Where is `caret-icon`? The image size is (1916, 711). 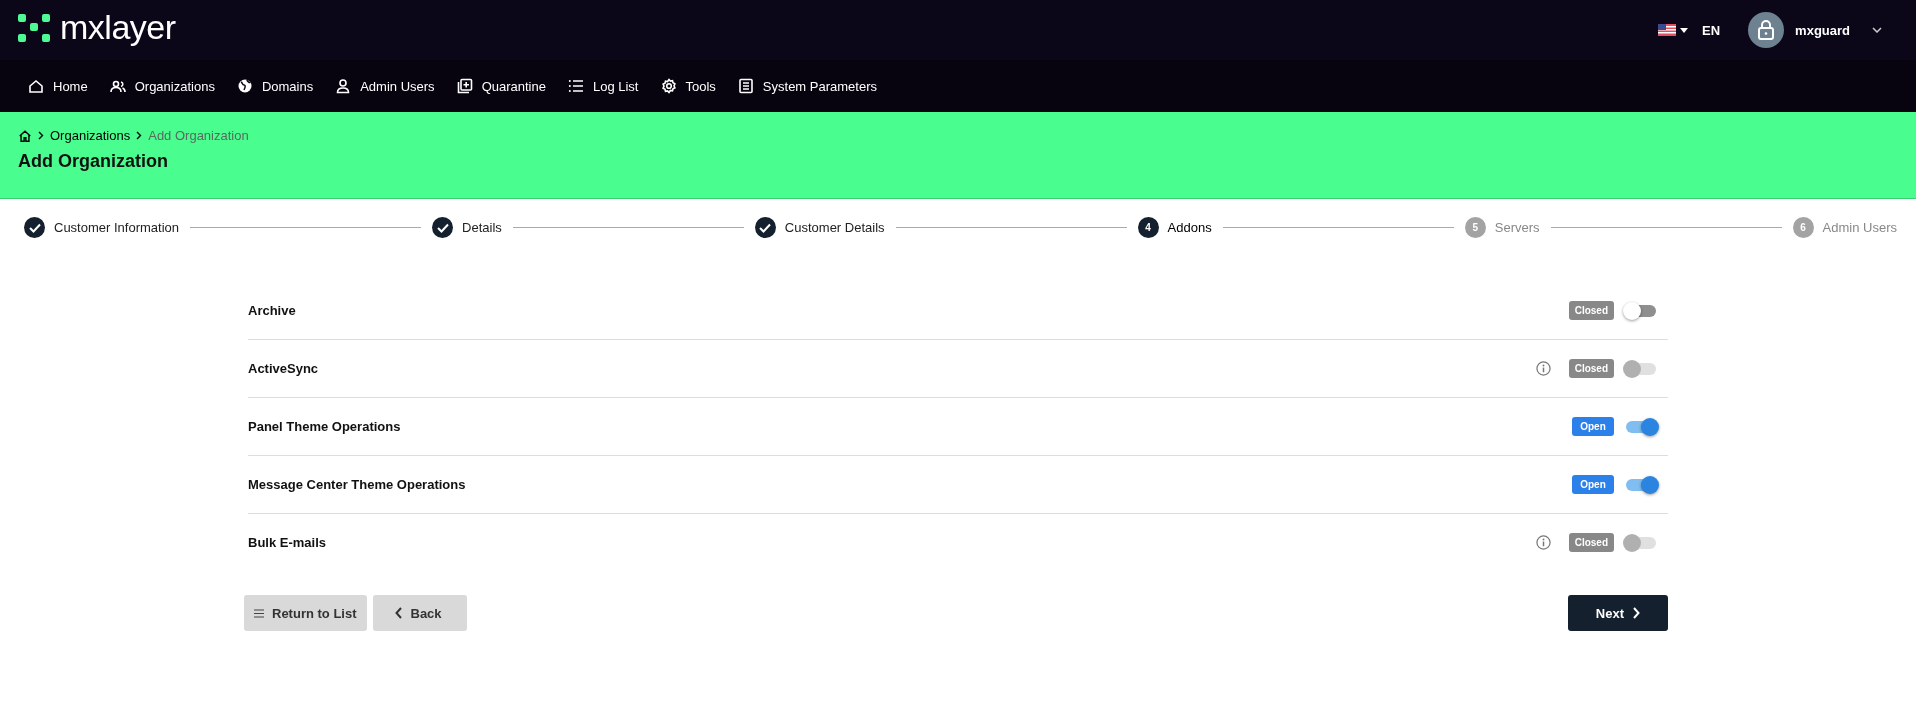 caret-icon is located at coordinates (1684, 30).